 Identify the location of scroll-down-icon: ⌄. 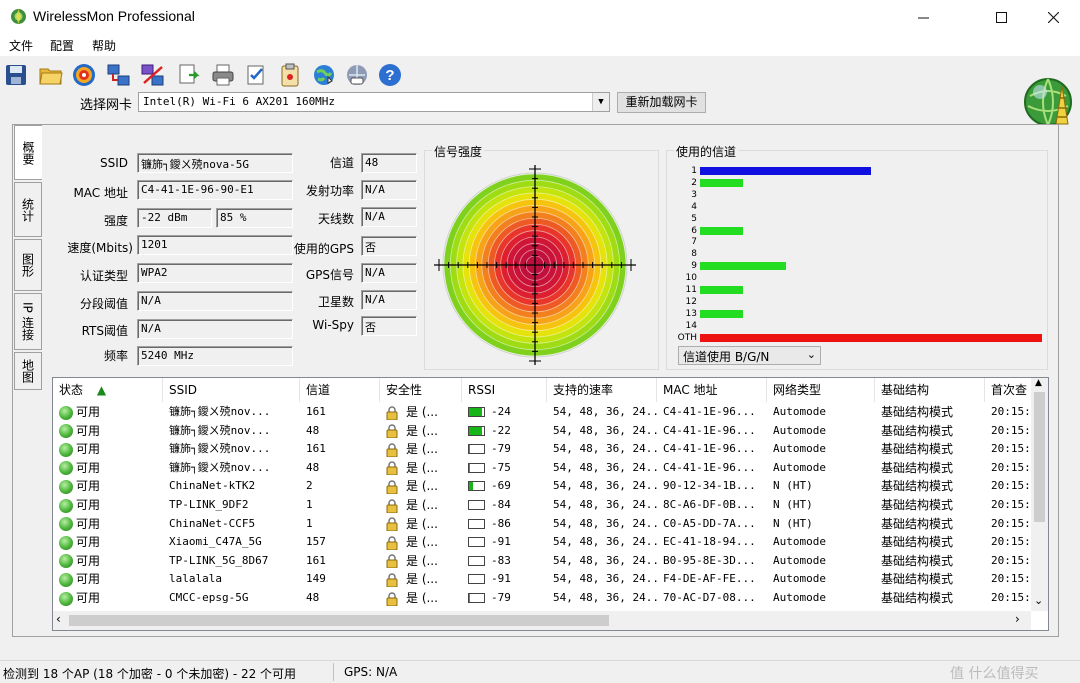
(1038, 600).